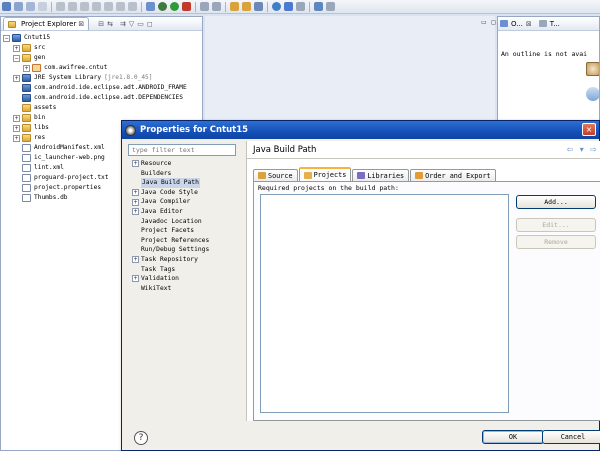 The height and width of the screenshot is (451, 600). I want to click on filter-icon: ⇉, so click(123, 24).